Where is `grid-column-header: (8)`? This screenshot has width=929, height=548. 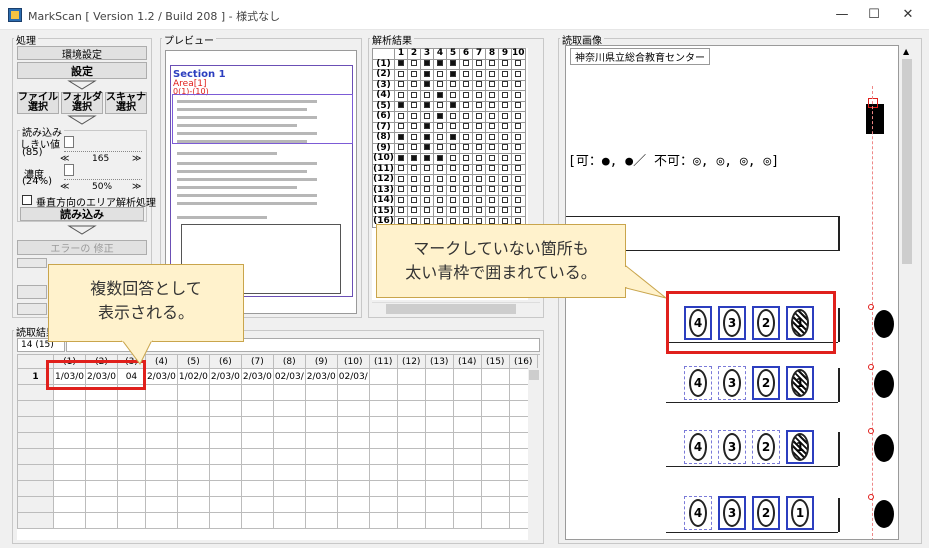
grid-column-header: (8) is located at coordinates (289, 361).